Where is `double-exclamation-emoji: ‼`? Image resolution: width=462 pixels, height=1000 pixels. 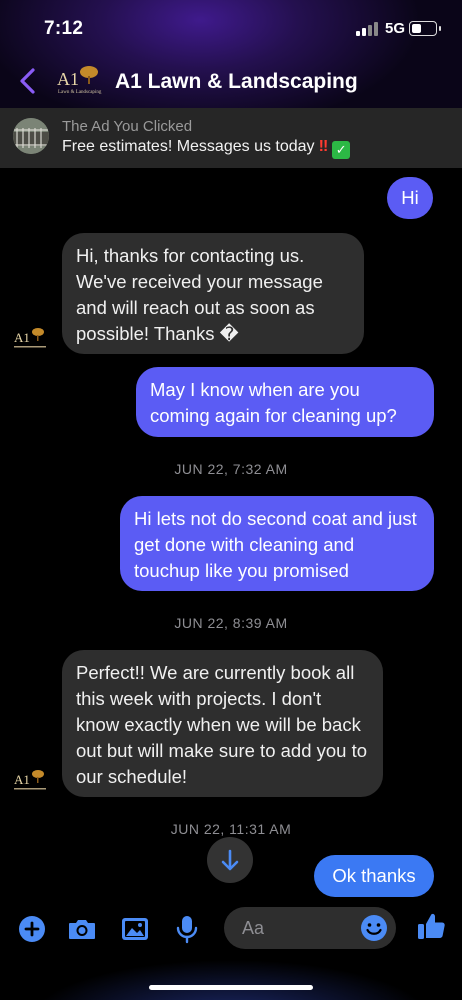 double-exclamation-emoji: ‼ is located at coordinates (323, 146).